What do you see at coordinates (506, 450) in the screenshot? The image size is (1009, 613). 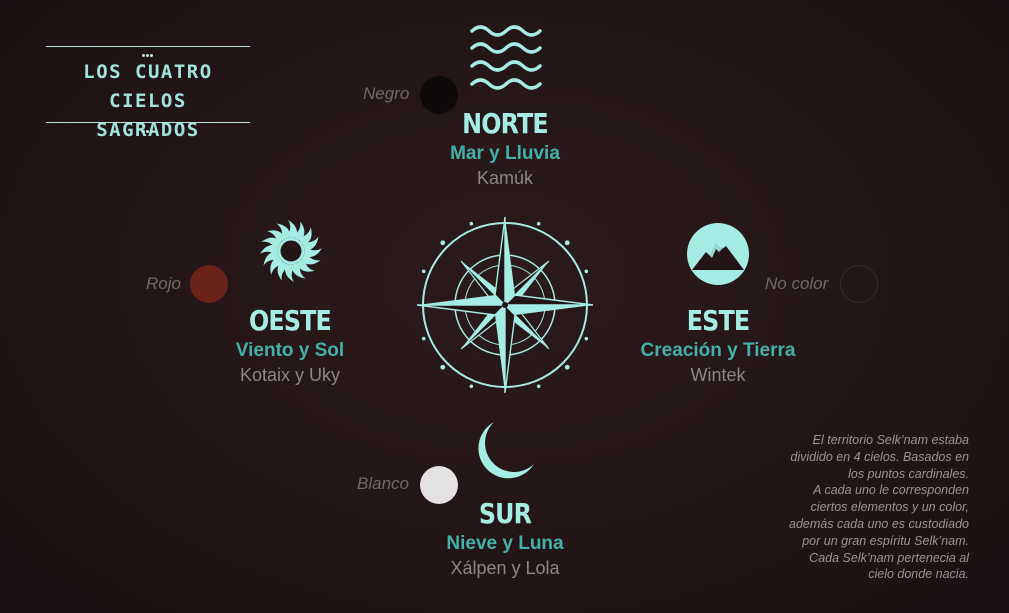 I see `moon-icon` at bounding box center [506, 450].